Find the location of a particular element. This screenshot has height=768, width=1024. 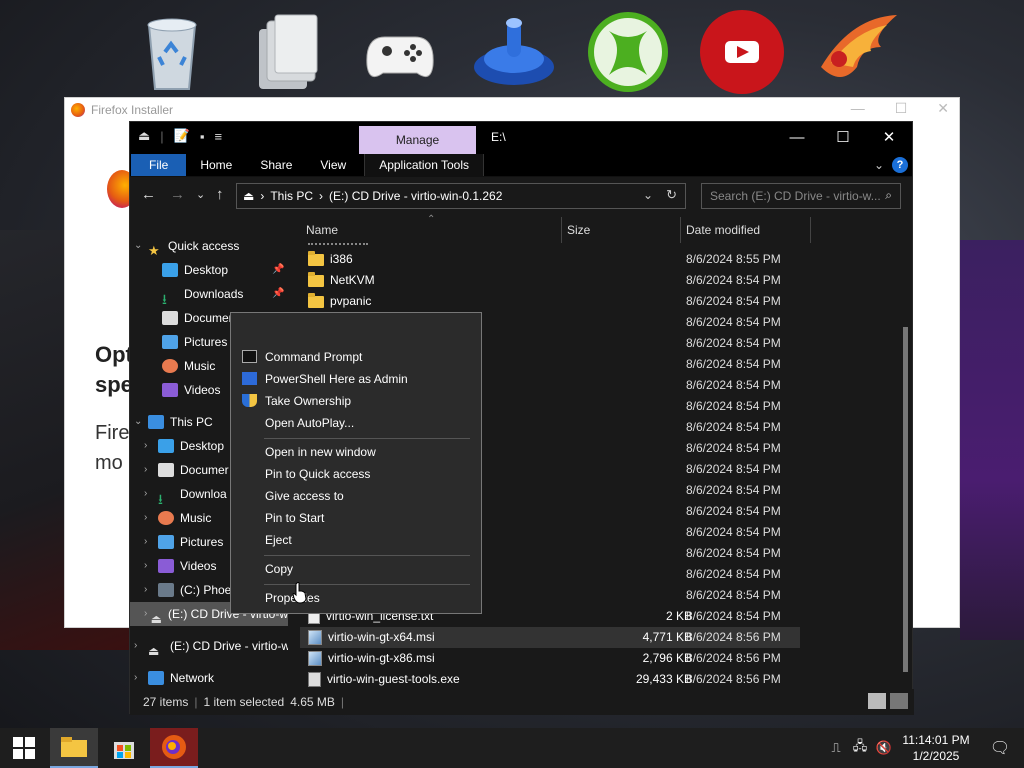

vertical-scrollbar is located at coordinates (905, 499).